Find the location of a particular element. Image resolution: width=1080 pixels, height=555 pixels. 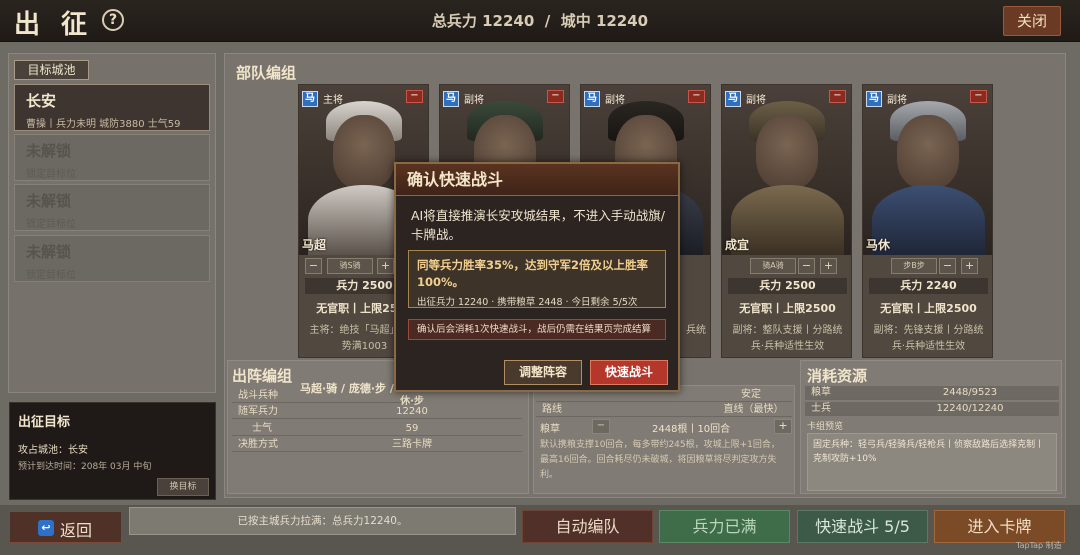

auto-formation-button: 自动编队 is located at coordinates (587, 526).